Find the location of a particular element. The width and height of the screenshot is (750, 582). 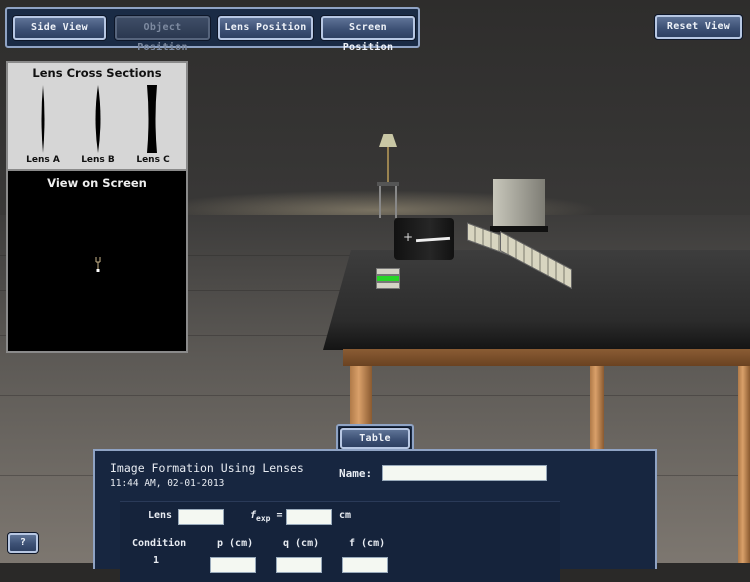

lens-holder: + is located at coordinates (424, 239).